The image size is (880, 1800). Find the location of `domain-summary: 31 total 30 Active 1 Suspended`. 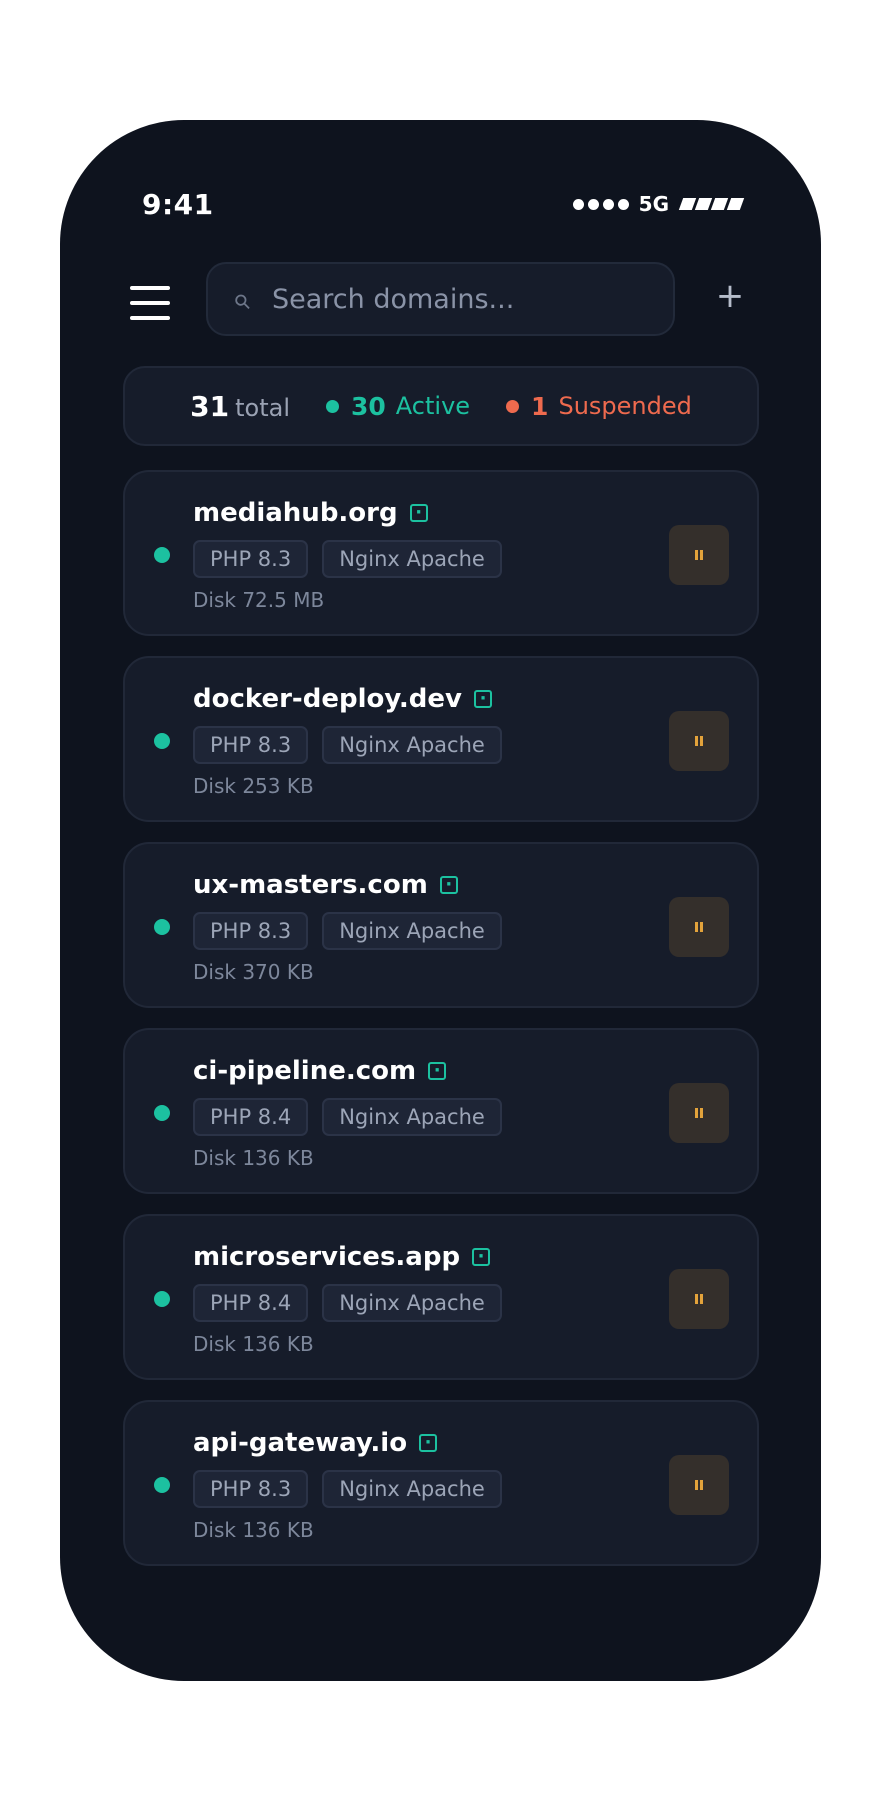

domain-summary: 31 total 30 Active 1 Suspended is located at coordinates (441, 406).